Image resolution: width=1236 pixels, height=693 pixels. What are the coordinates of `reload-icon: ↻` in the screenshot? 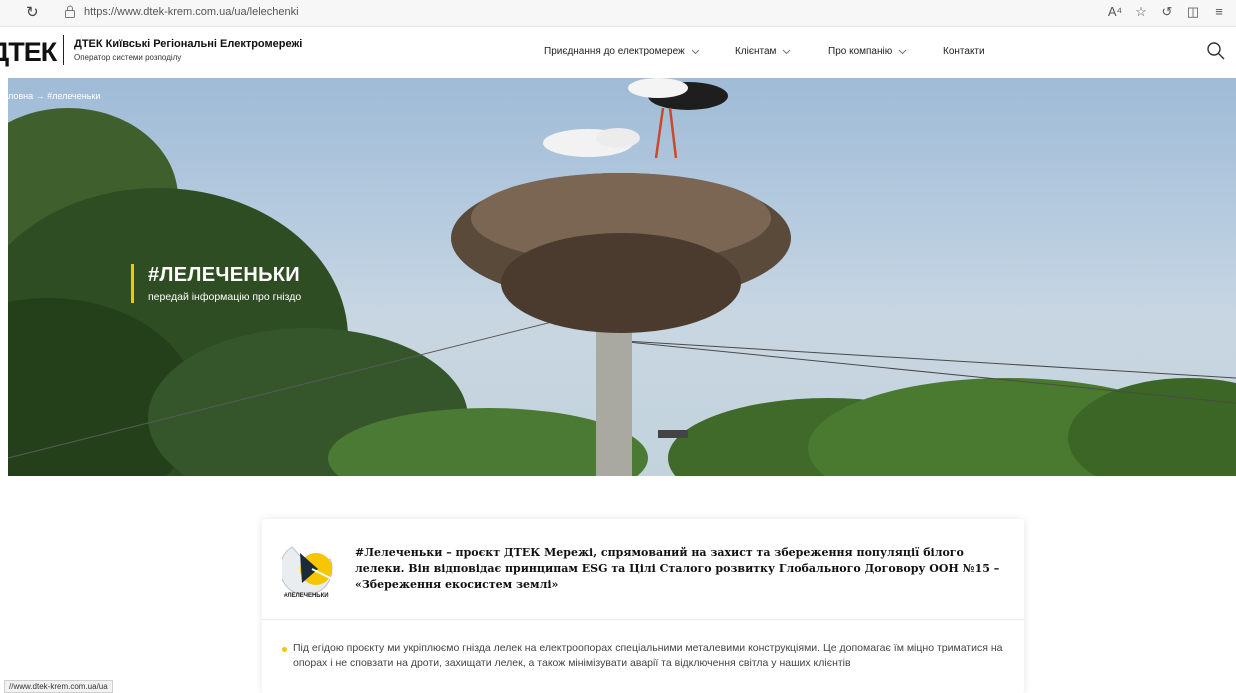 It's located at (32, 12).